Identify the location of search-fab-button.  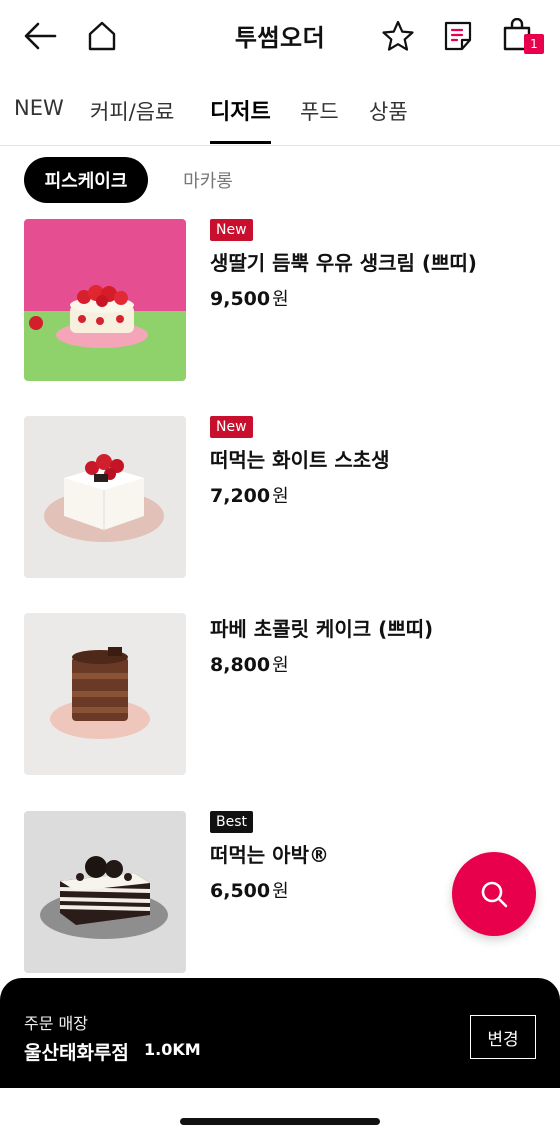
(494, 894).